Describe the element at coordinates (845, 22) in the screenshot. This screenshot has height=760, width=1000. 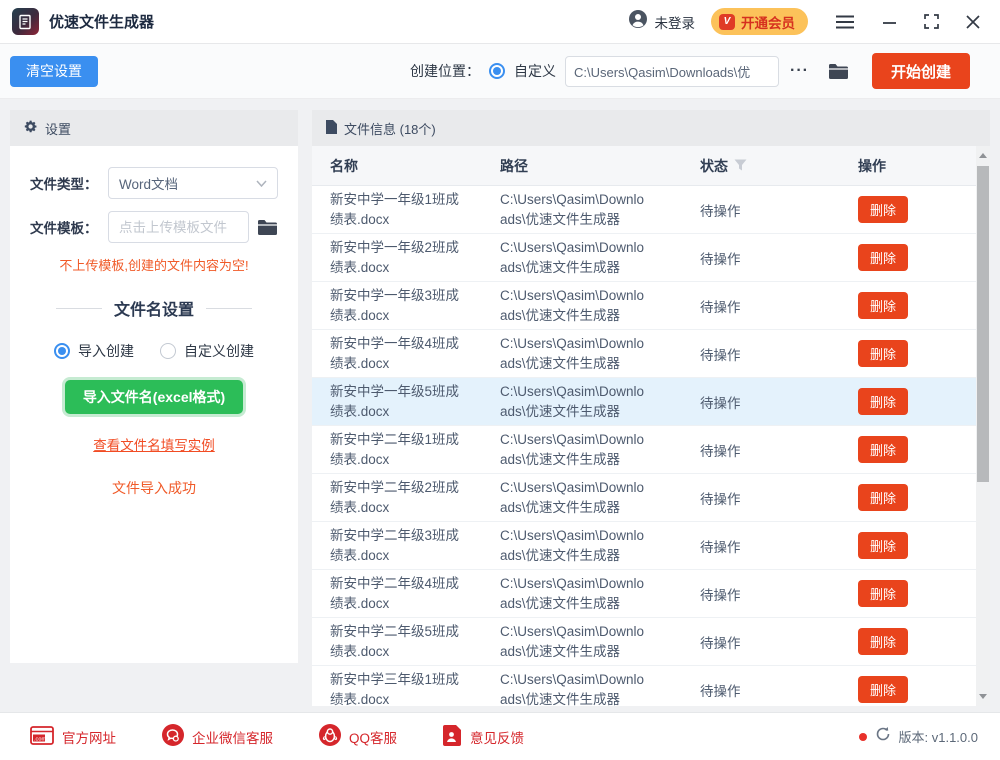
I see `menu-button` at that location.